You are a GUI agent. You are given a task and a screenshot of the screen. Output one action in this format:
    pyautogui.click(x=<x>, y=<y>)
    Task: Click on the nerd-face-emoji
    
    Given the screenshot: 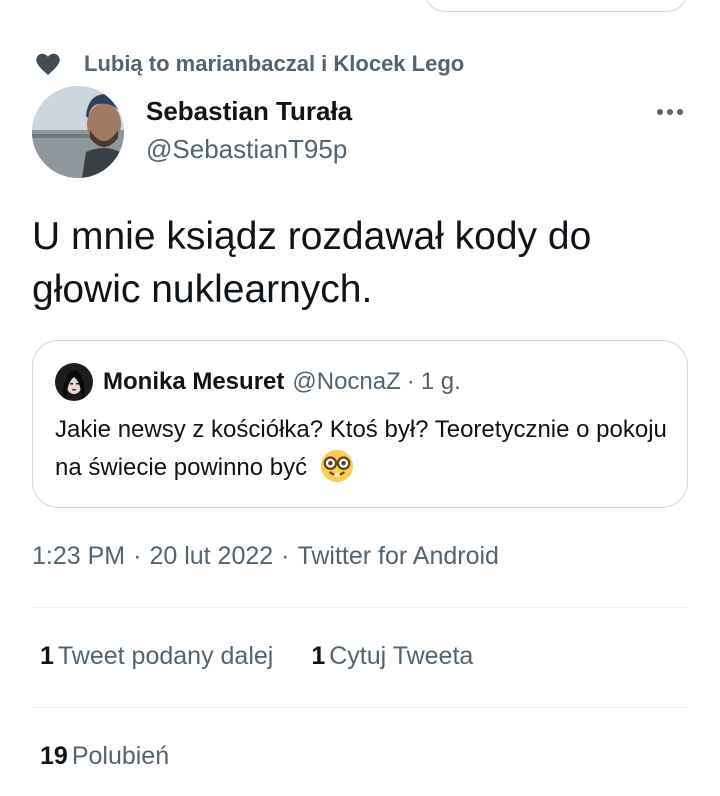 What is the action you would take?
    pyautogui.click(x=337, y=466)
    